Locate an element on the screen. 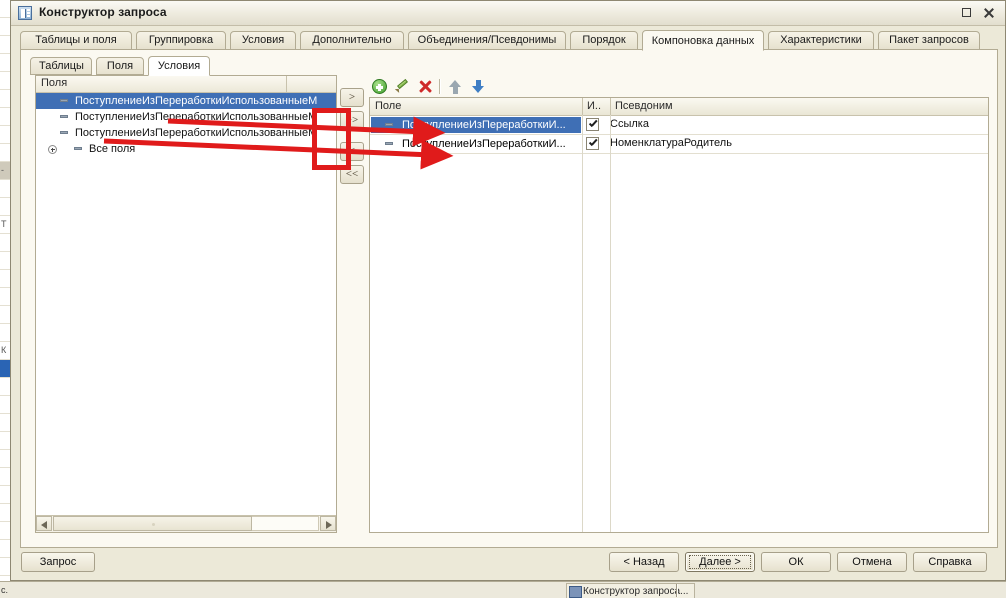 This screenshot has width=1006, height=598. column-separator is located at coordinates (286, 84).